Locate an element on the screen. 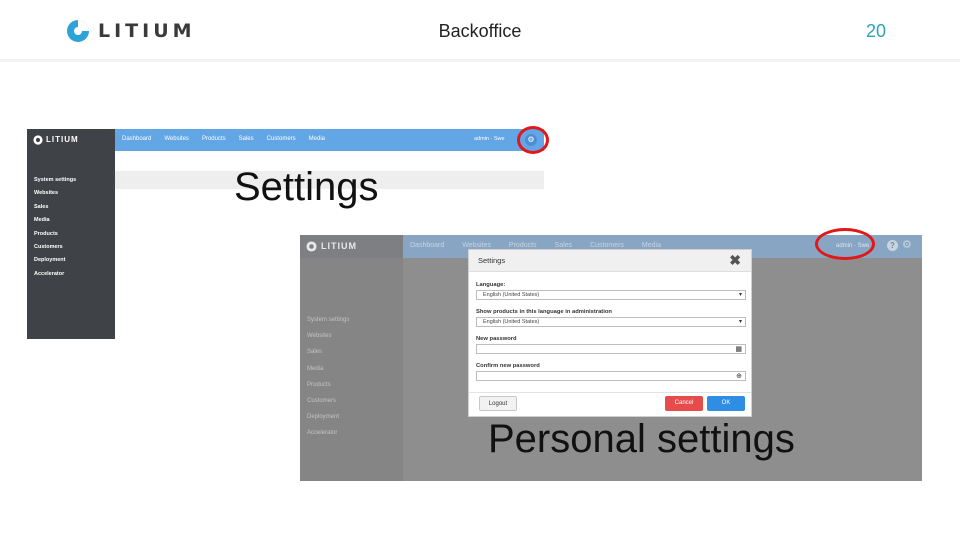 The height and width of the screenshot is (540, 960). logout-button: Logout is located at coordinates (498, 403).